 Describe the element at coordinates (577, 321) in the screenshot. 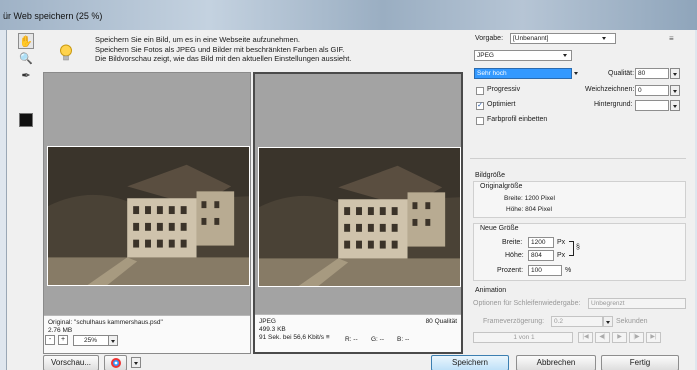

I see `frame-delay-field: 0.2` at that location.